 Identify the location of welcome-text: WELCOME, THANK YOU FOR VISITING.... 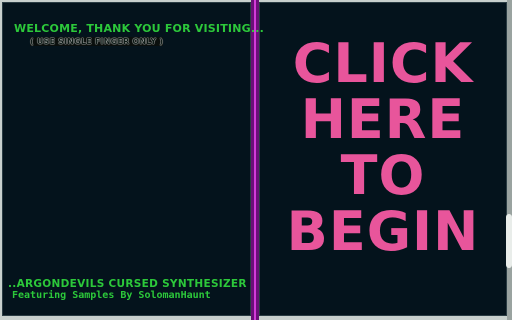
(139, 28).